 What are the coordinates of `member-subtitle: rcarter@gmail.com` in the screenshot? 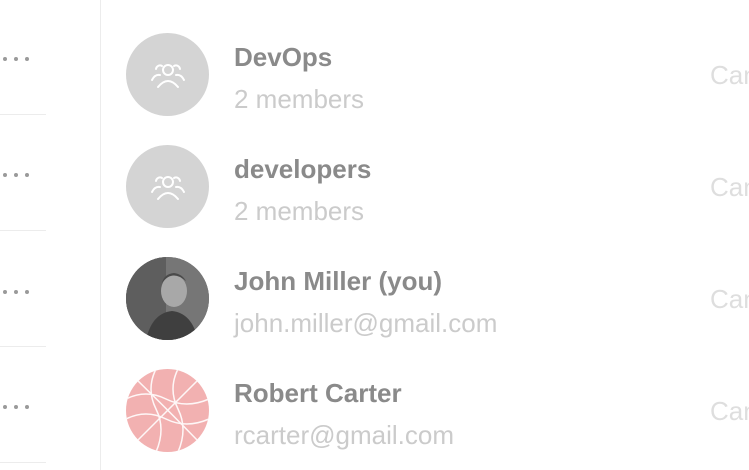 It's located at (344, 435).